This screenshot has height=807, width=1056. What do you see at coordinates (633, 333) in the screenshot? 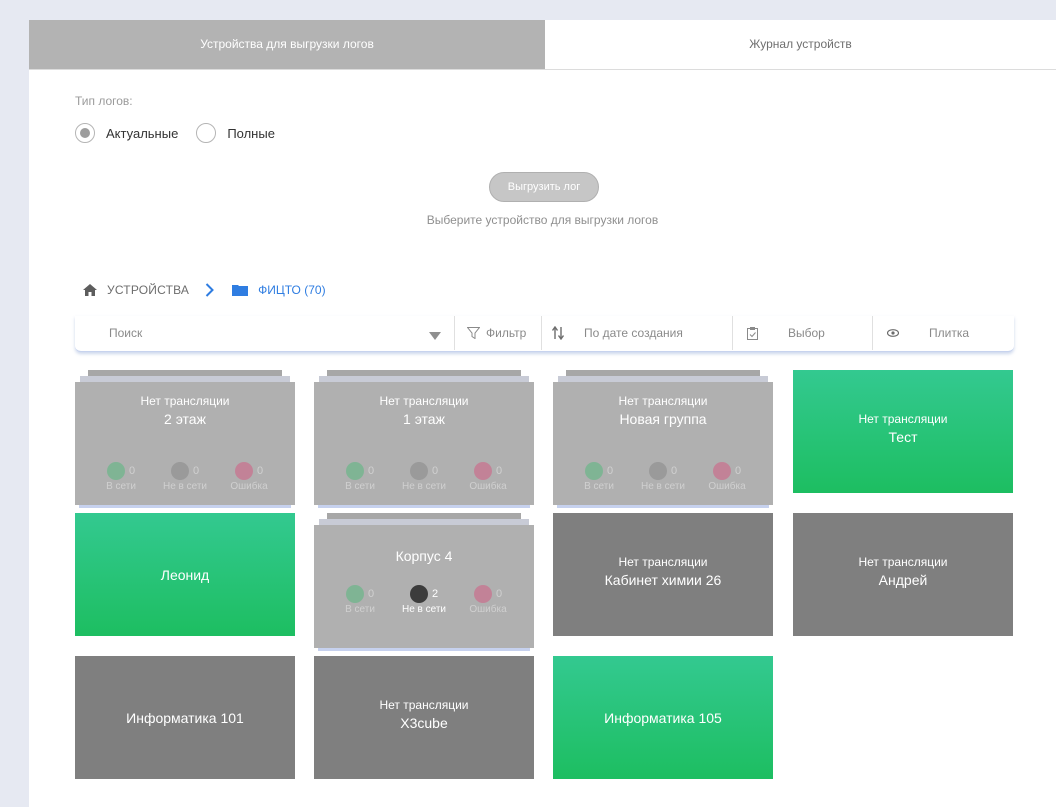
I see `sort-label: По дате создания` at bounding box center [633, 333].